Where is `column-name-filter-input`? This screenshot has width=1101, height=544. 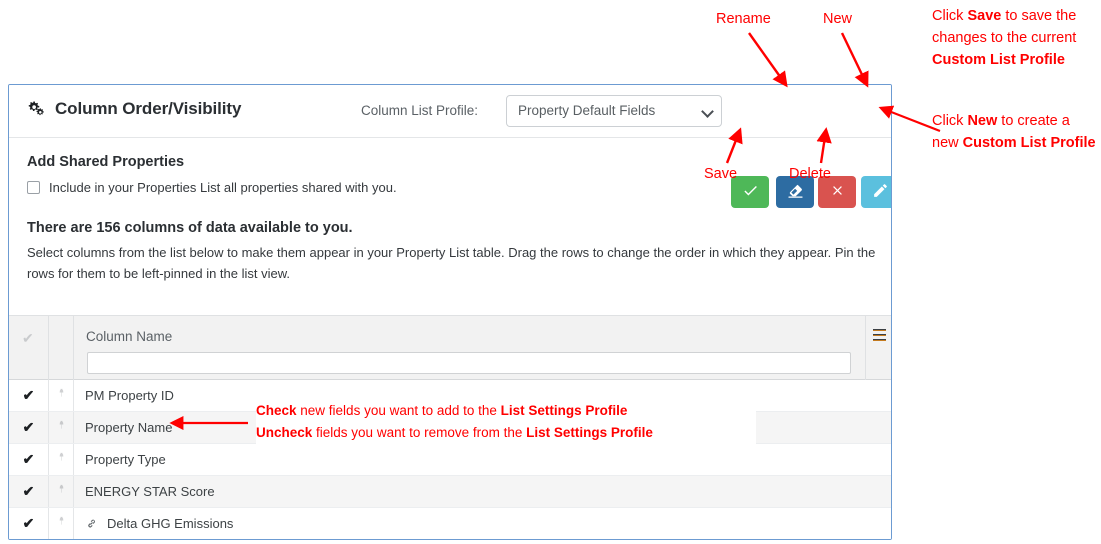
column-name-filter-input is located at coordinates (469, 363).